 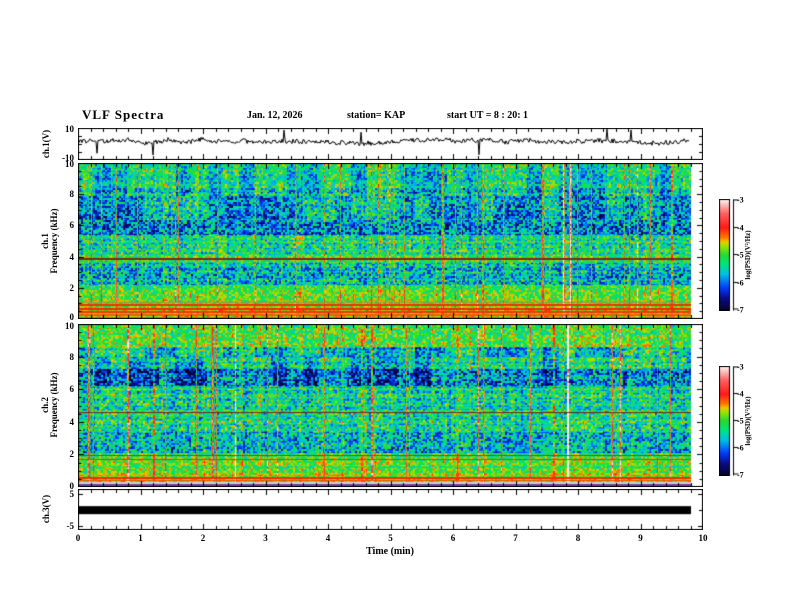 I want to click on colorbar-2-tick-label: -6, so click(x=740, y=448).